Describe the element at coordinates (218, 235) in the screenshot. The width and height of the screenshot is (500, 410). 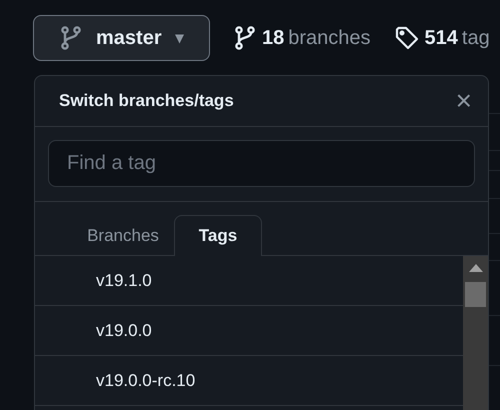
I see `tab: Tags` at that location.